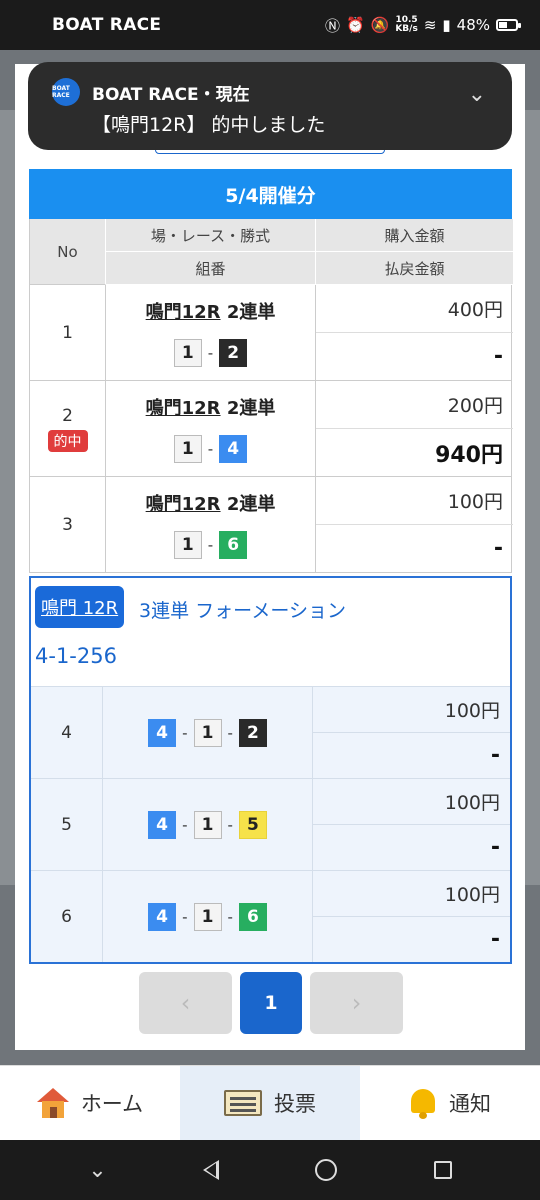 This screenshot has width=540, height=1200. I want to click on row-no: 6, so click(67, 916).